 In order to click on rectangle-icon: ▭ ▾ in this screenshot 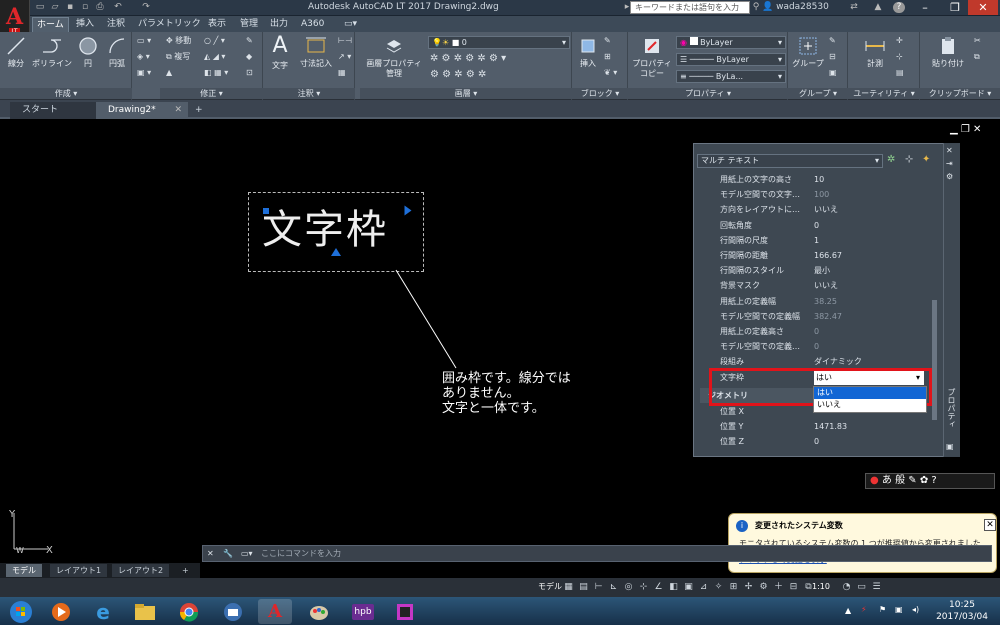, I will do `click(144, 41)`.